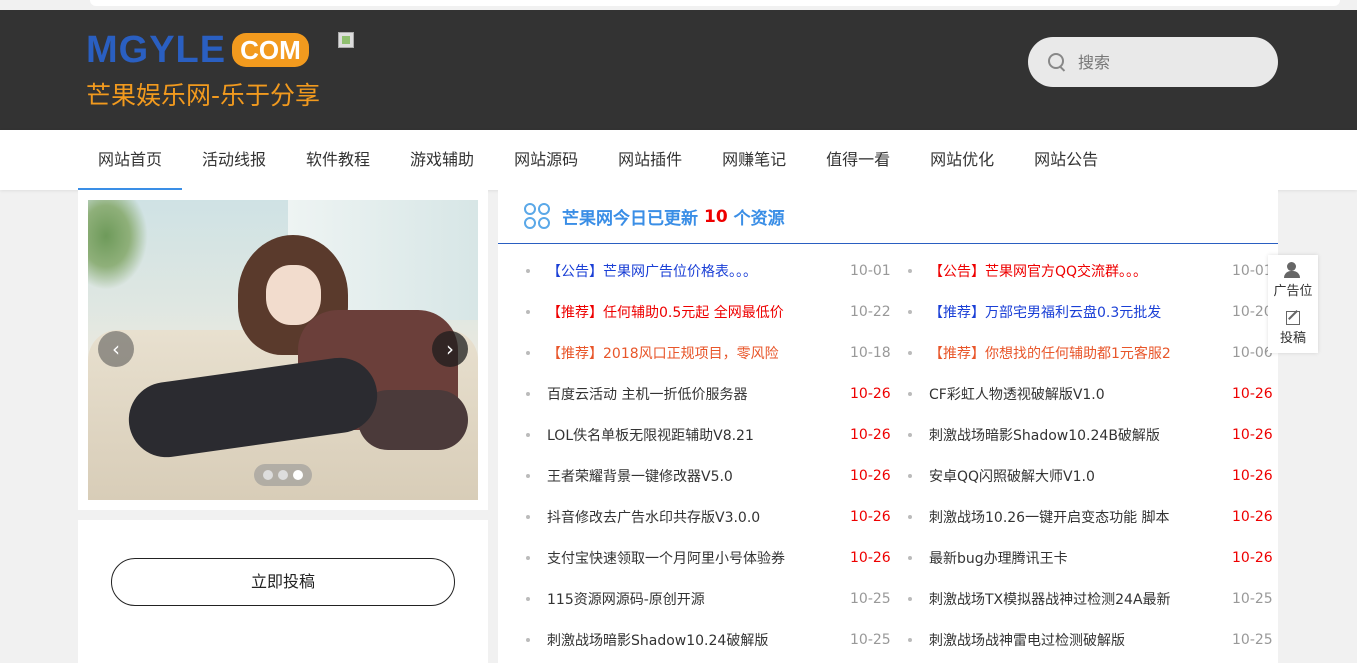 Image resolution: width=1357 pixels, height=663 pixels. I want to click on list-item-title: 刺激战场暗影Shadow10.24破解版, so click(692, 640).